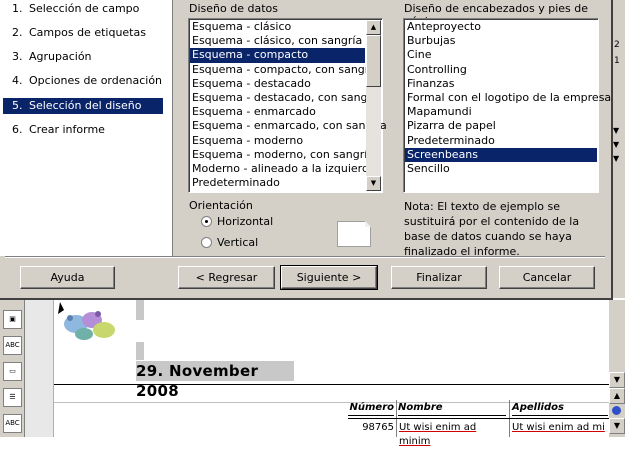 The image size is (625, 449). What do you see at coordinates (12, 345) in the screenshot?
I see `label-field-icon: ABC` at bounding box center [12, 345].